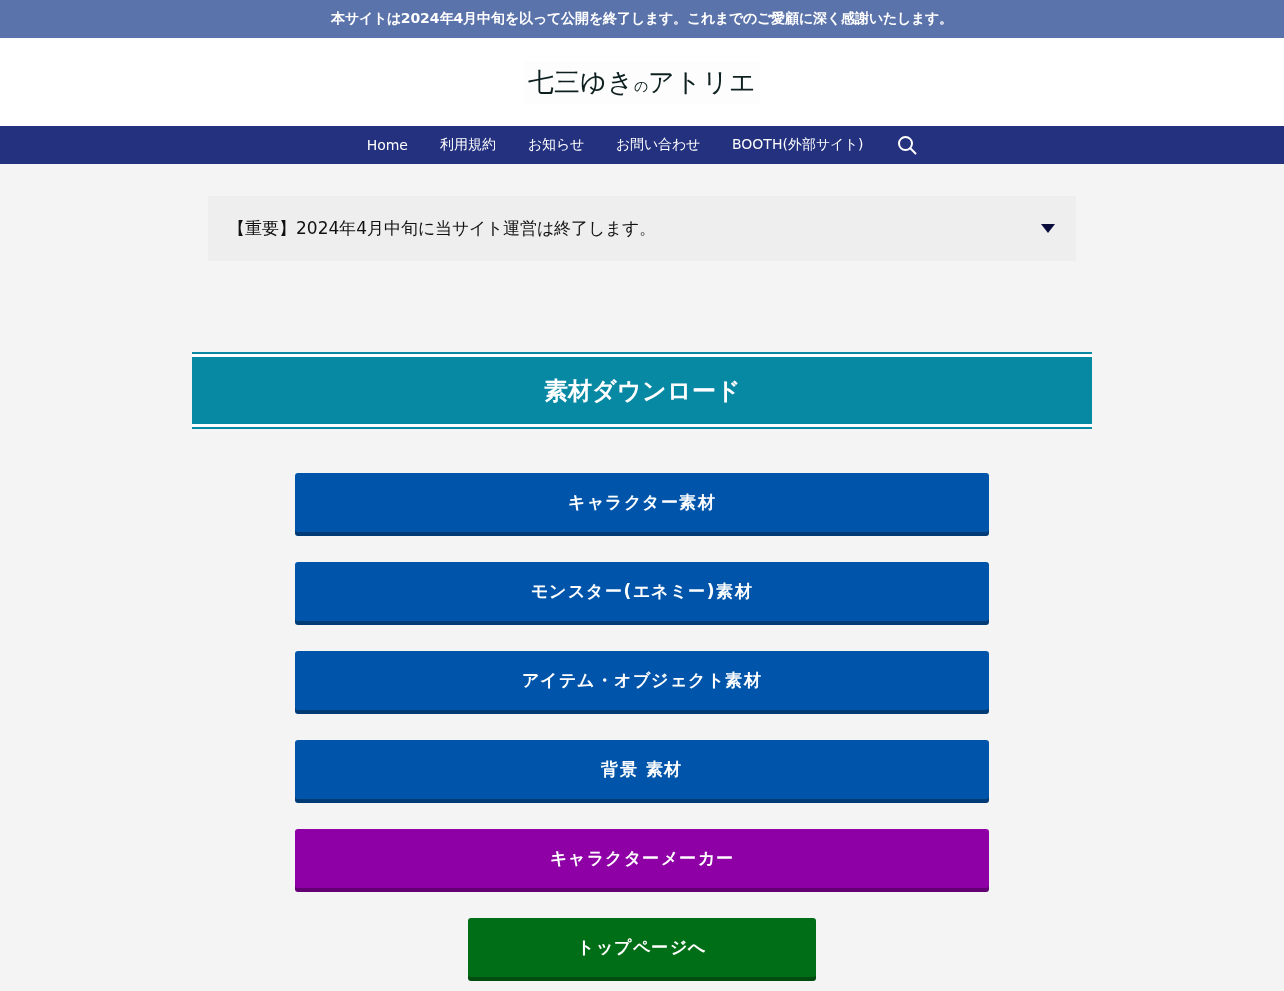 The height and width of the screenshot is (991, 1284). Describe the element at coordinates (642, 390) in the screenshot. I see `section-heading: 素材ダウンロード` at that location.